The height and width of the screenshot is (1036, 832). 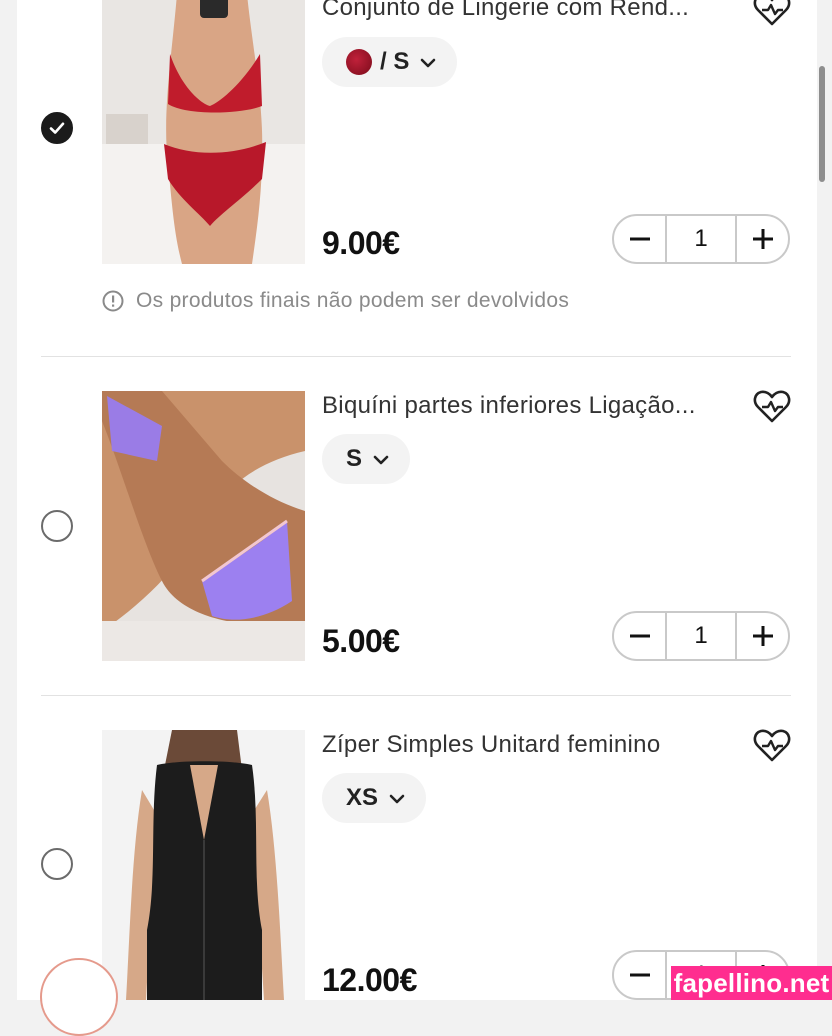 What do you see at coordinates (822, 124) in the screenshot?
I see `scrollbar` at bounding box center [822, 124].